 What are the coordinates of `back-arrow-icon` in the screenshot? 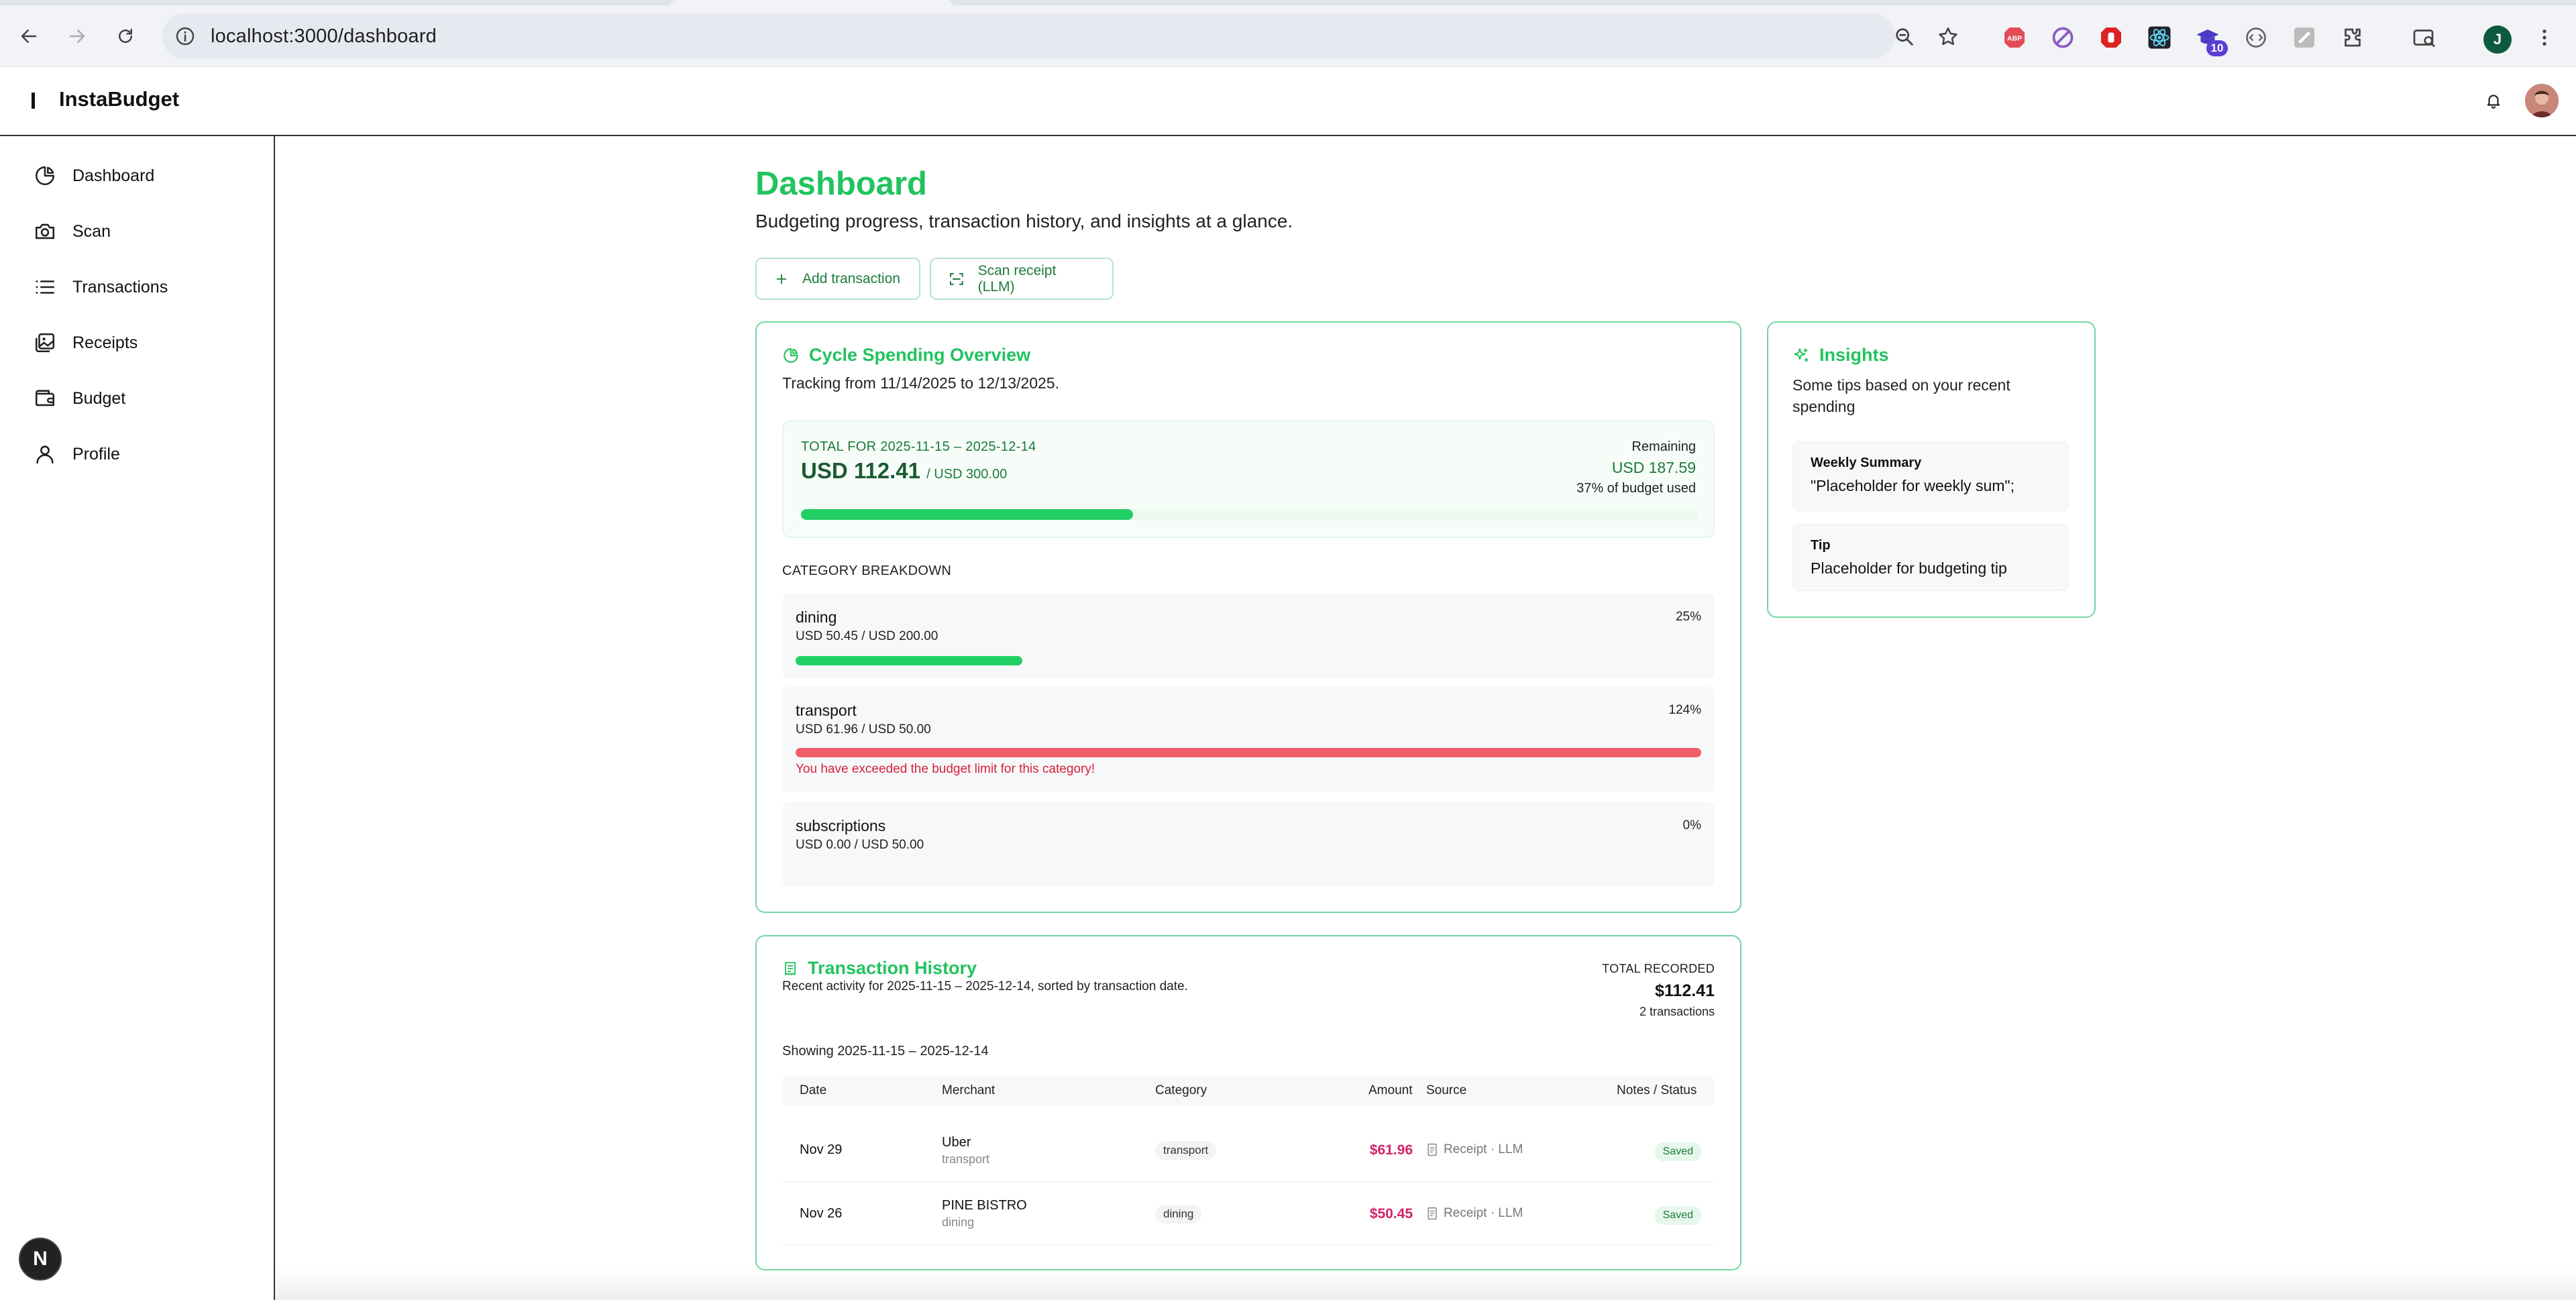 It's located at (29, 37).